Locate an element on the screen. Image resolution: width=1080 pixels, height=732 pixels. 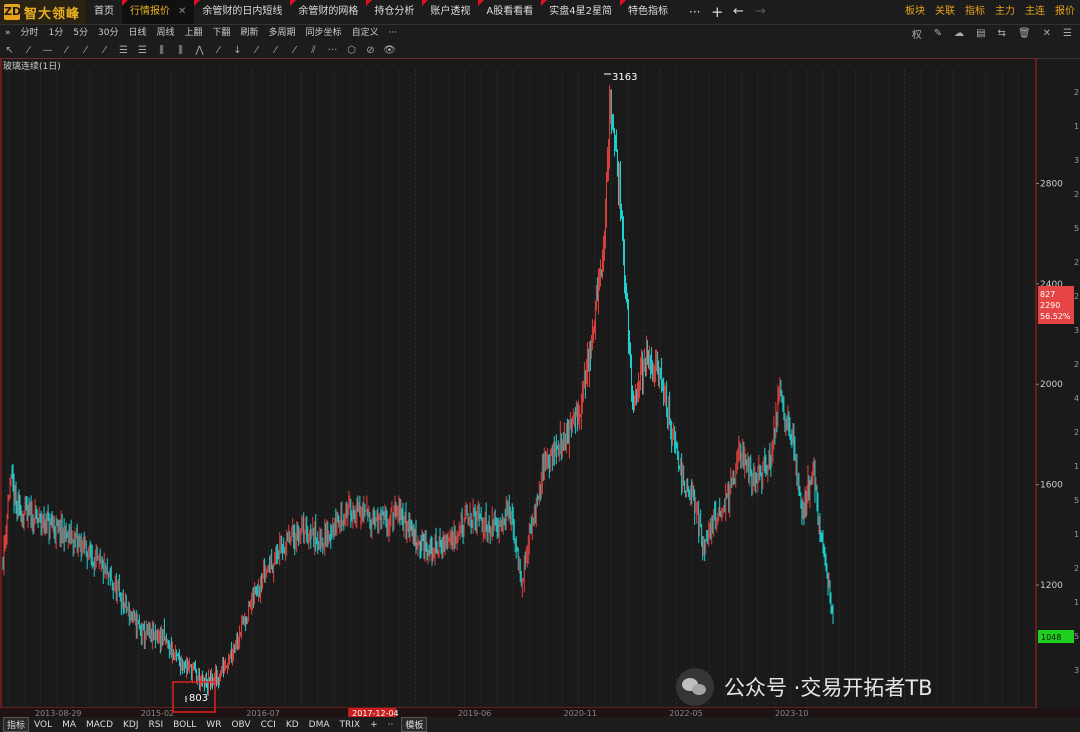
line-segment-icon: ⁄ is located at coordinates (28, 50).